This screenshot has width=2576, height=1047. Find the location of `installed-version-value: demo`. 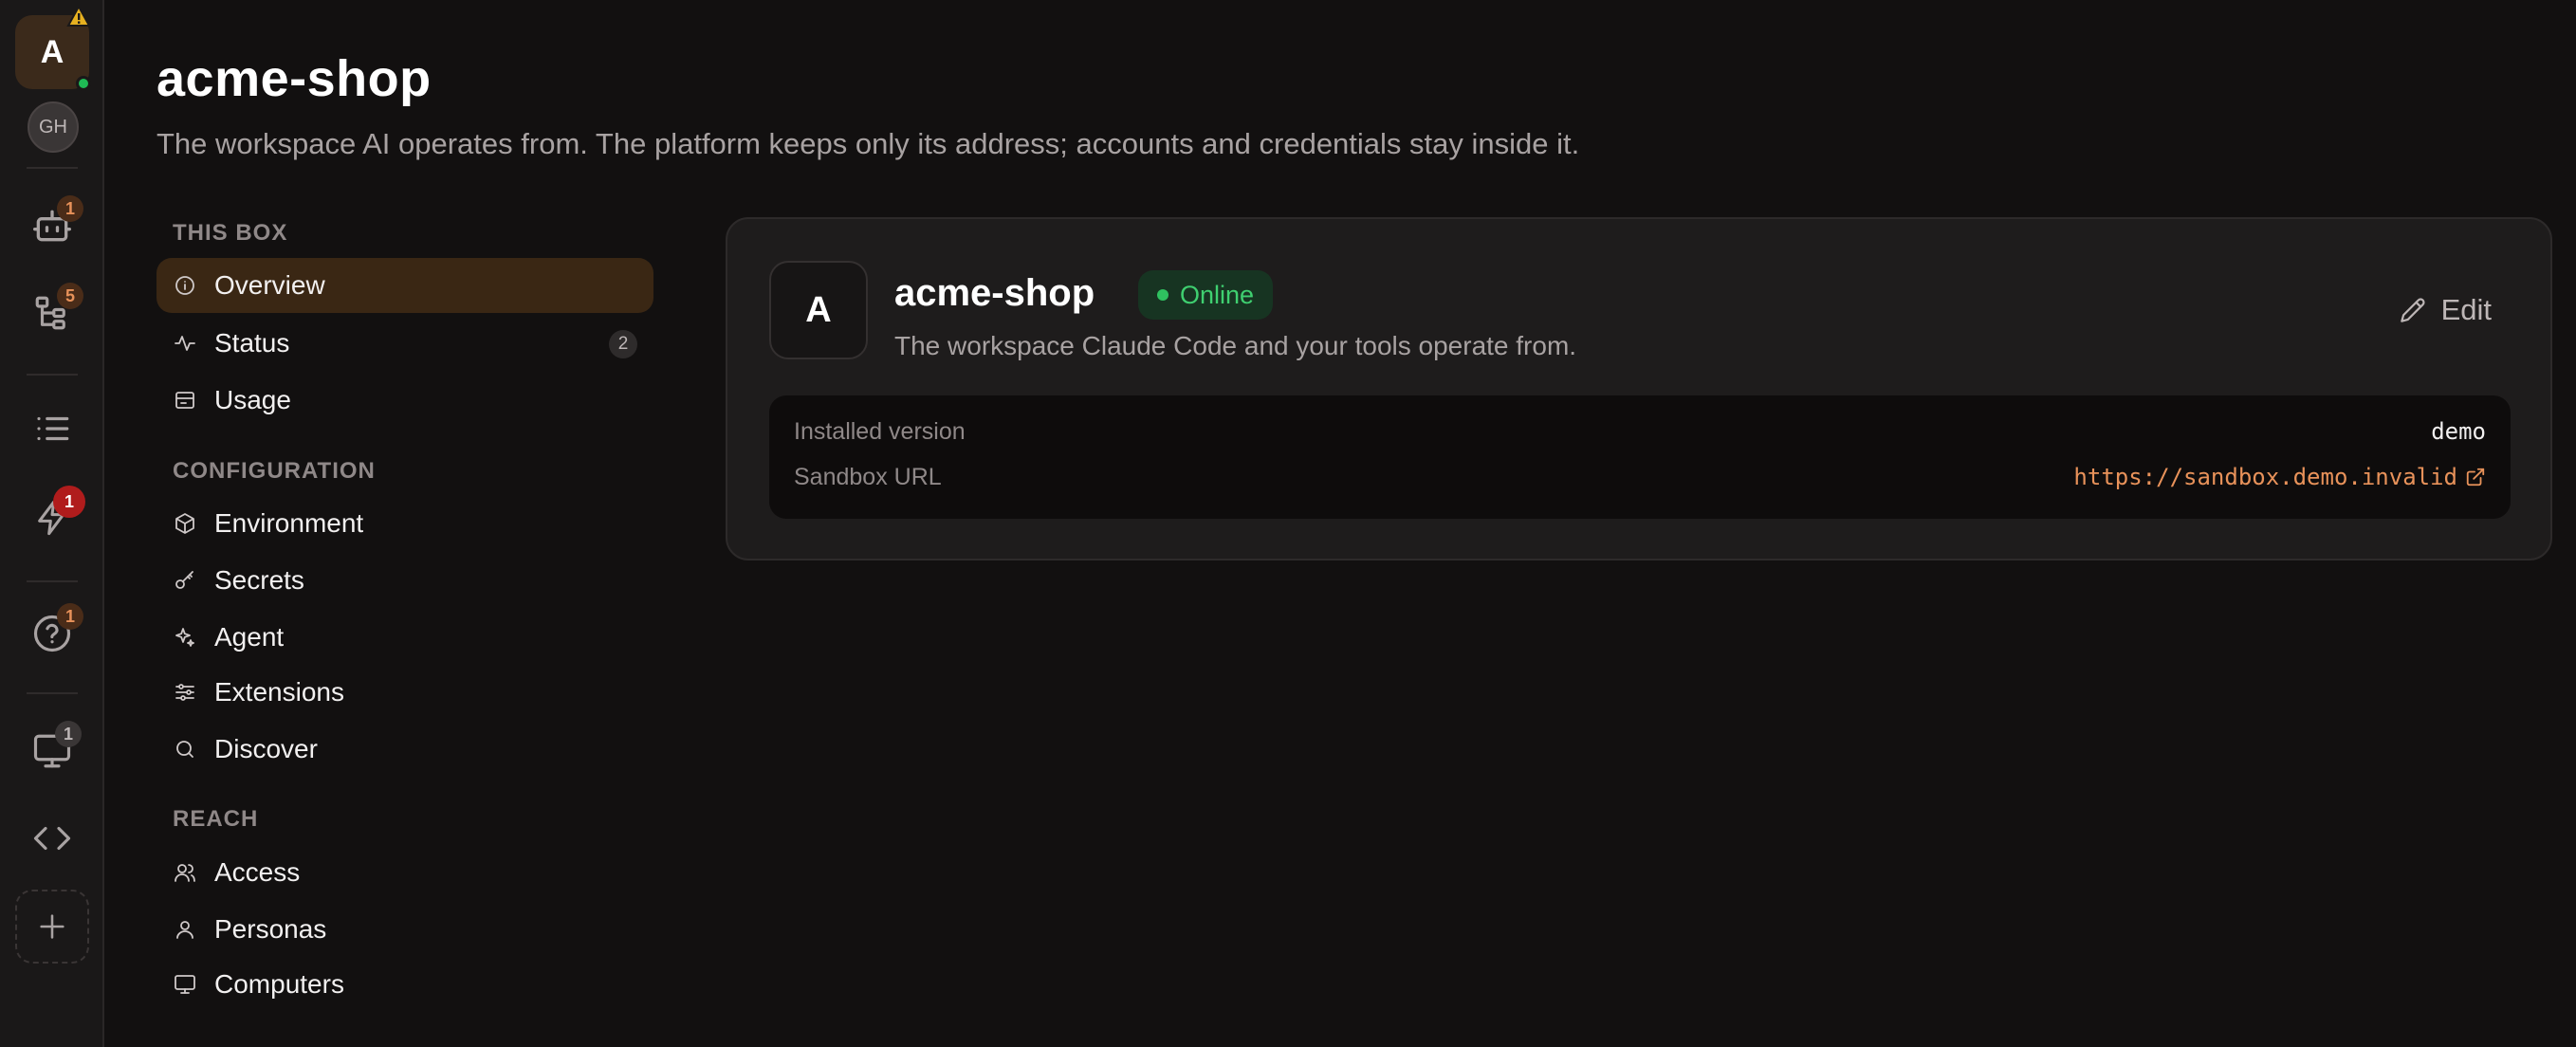

installed-version-value: demo is located at coordinates (2458, 431).